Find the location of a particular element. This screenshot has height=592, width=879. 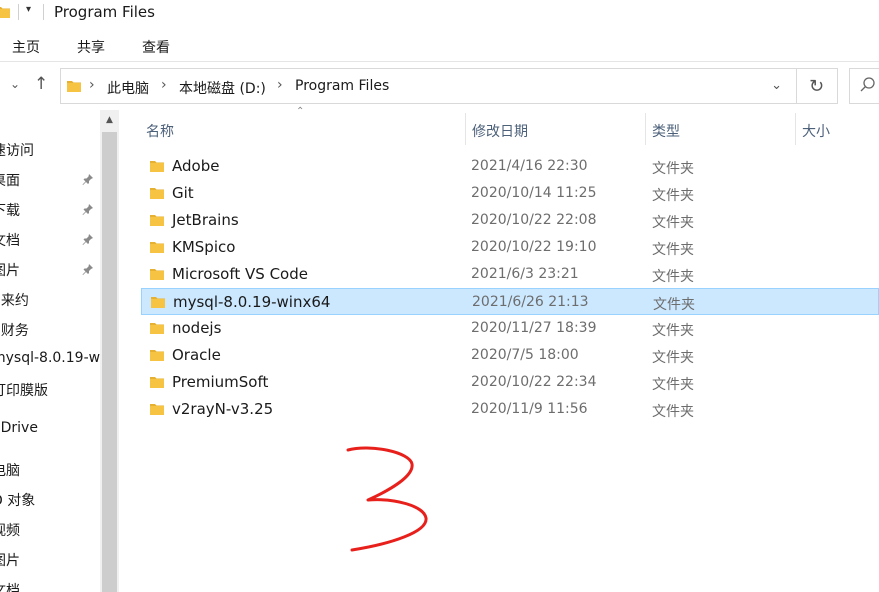

file-row: nodejs 2020/11/27 18:39 文件夹 is located at coordinates (510, 328).